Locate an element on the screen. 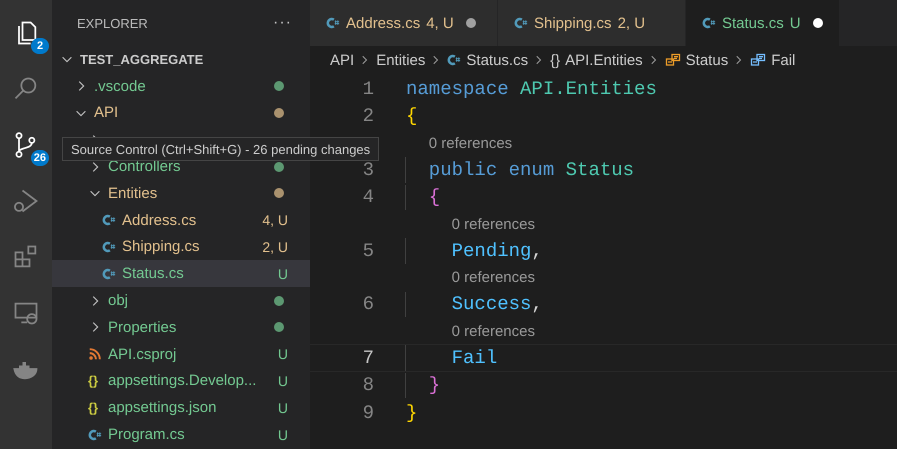  tree-item: API is located at coordinates (181, 113).